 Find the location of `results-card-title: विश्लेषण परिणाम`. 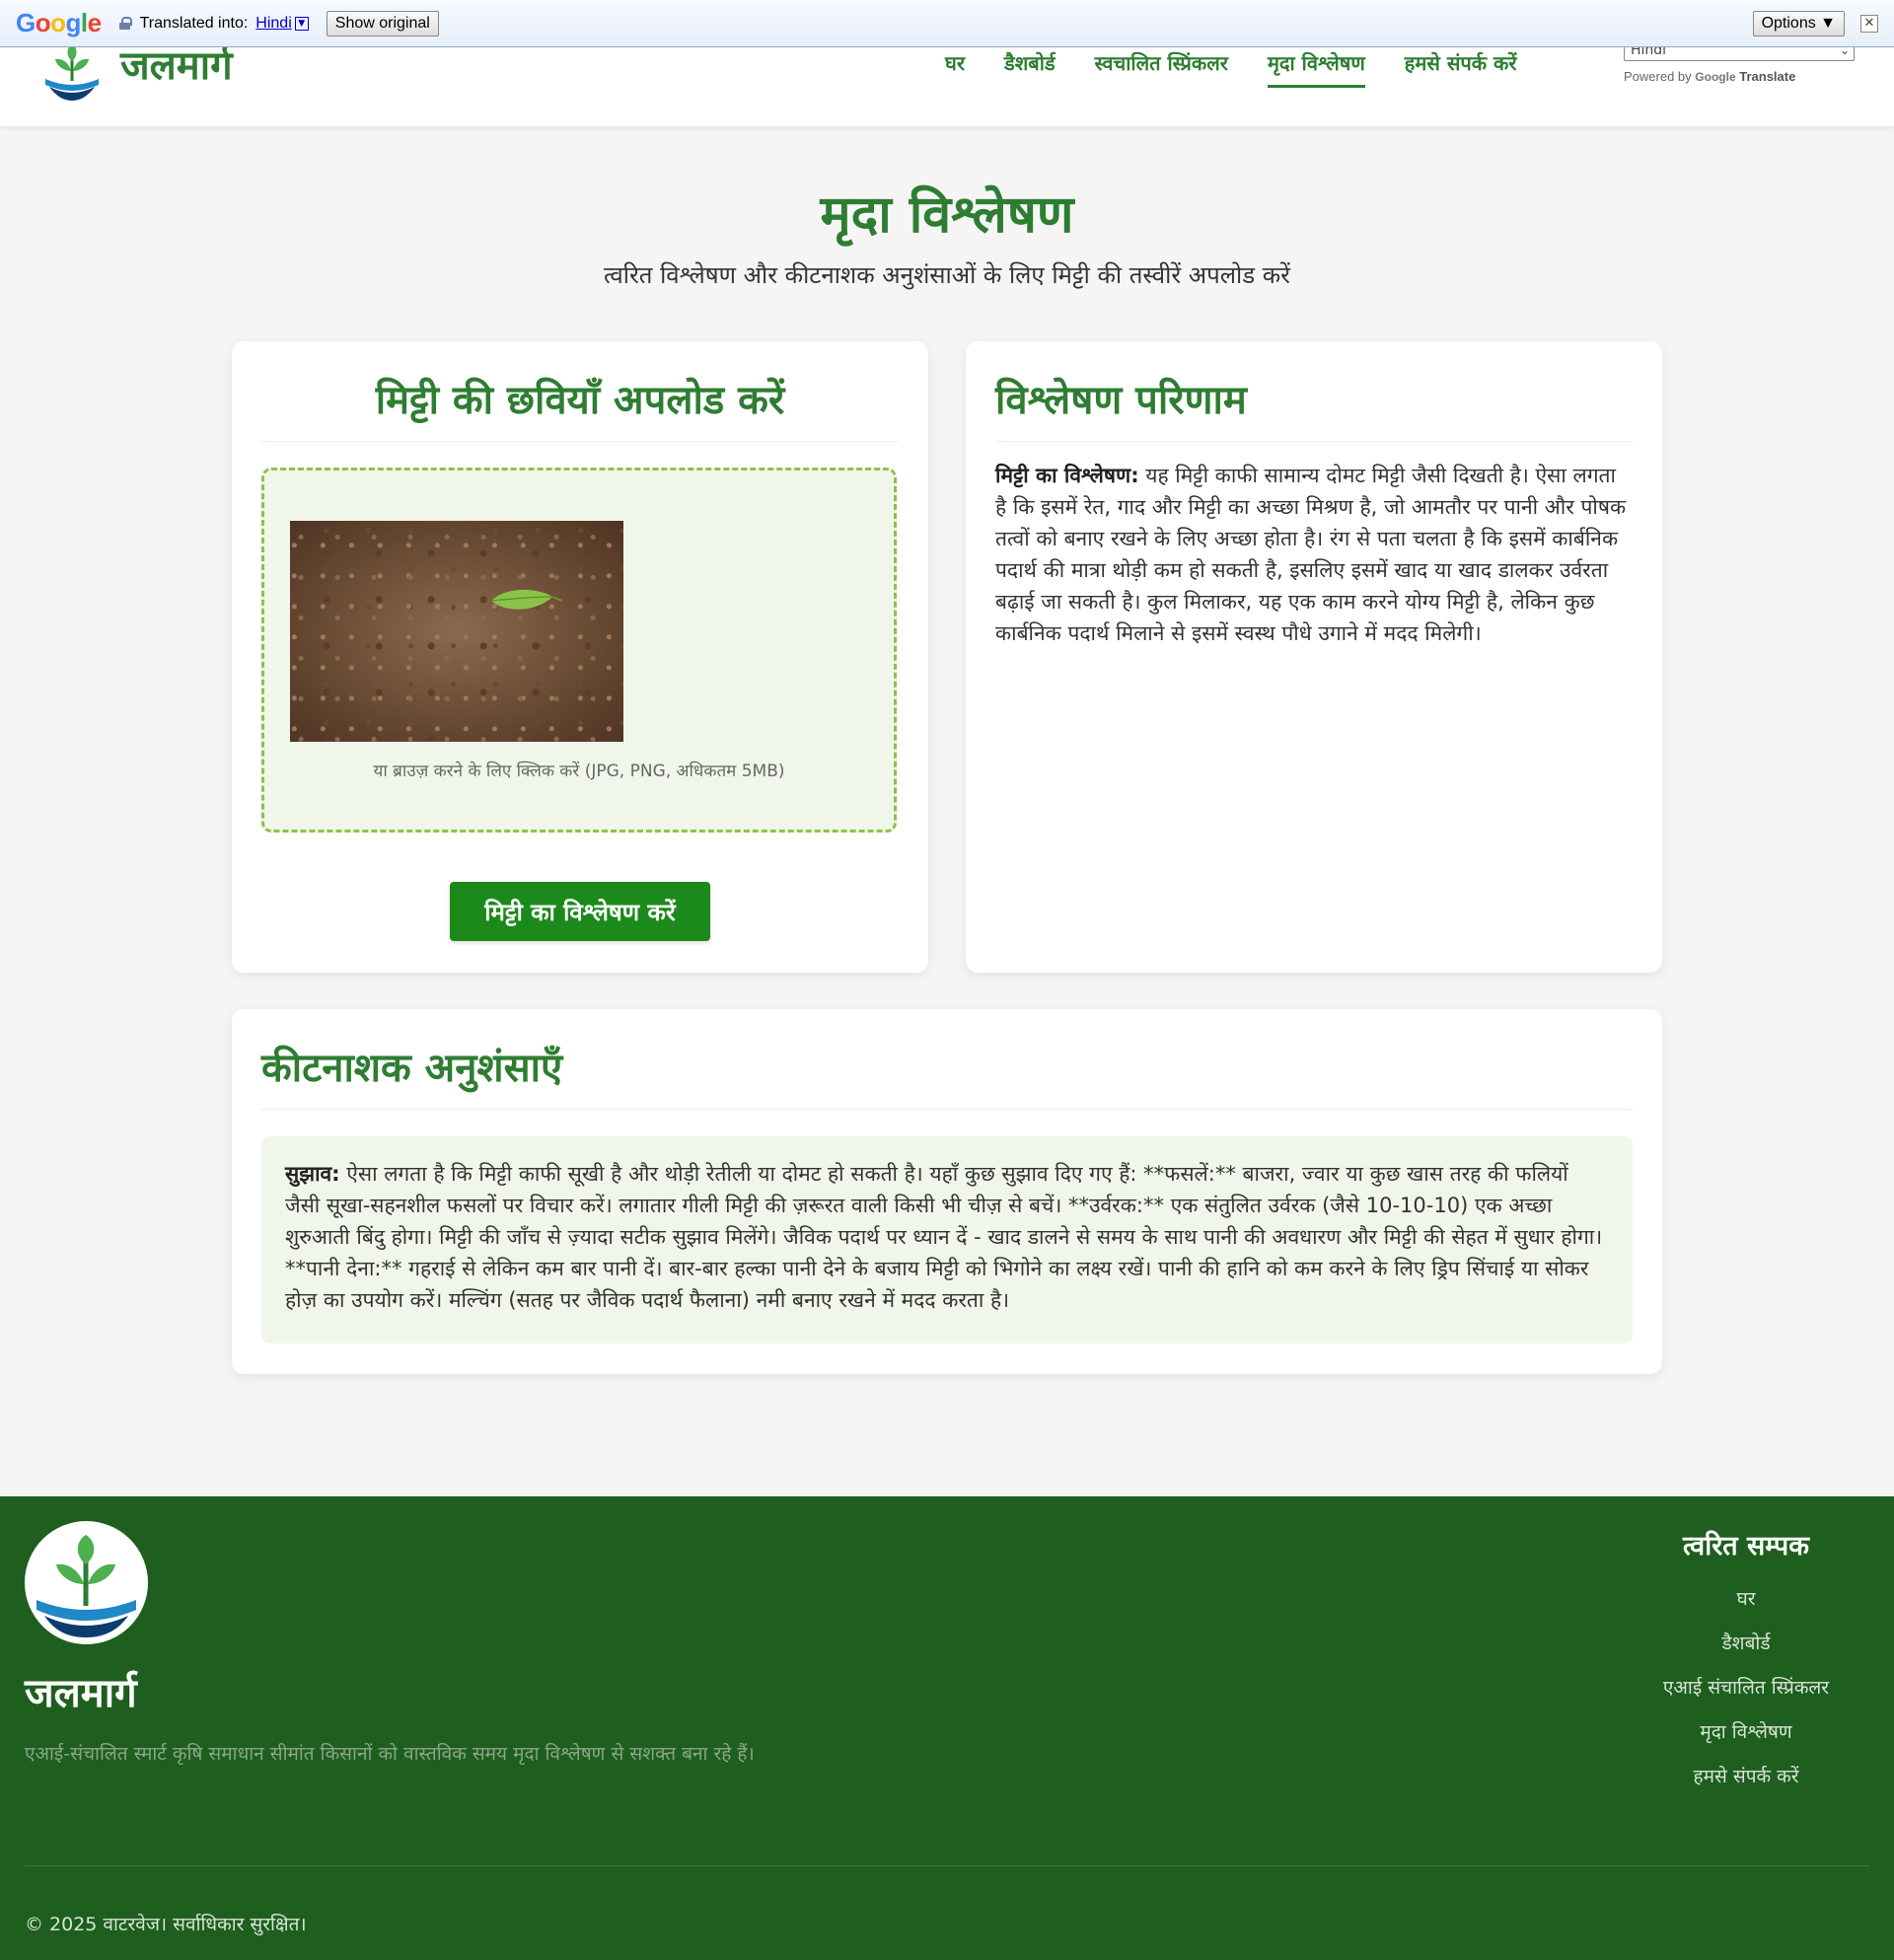

results-card-title: विश्लेषण परिणाम is located at coordinates (1121, 400).